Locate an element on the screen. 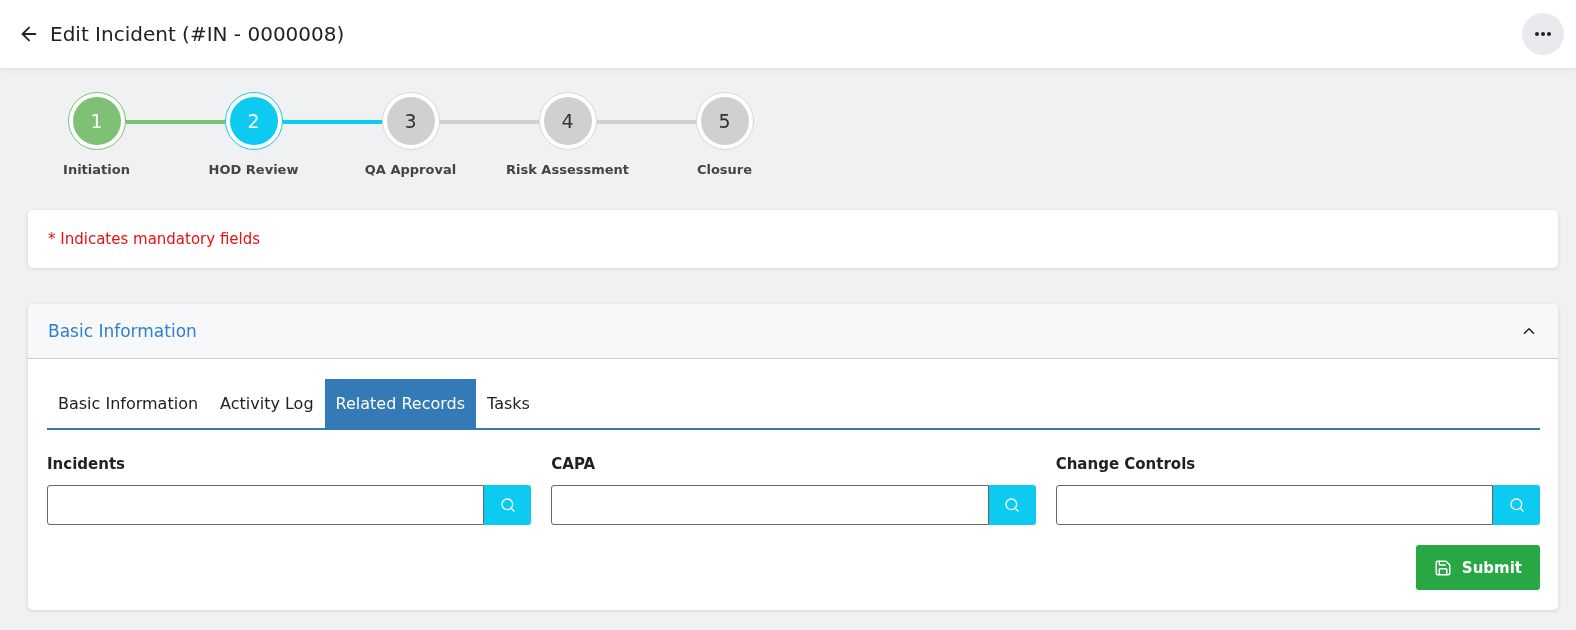  page-title: Edit Incident (#IN - 0000008) is located at coordinates (198, 34).